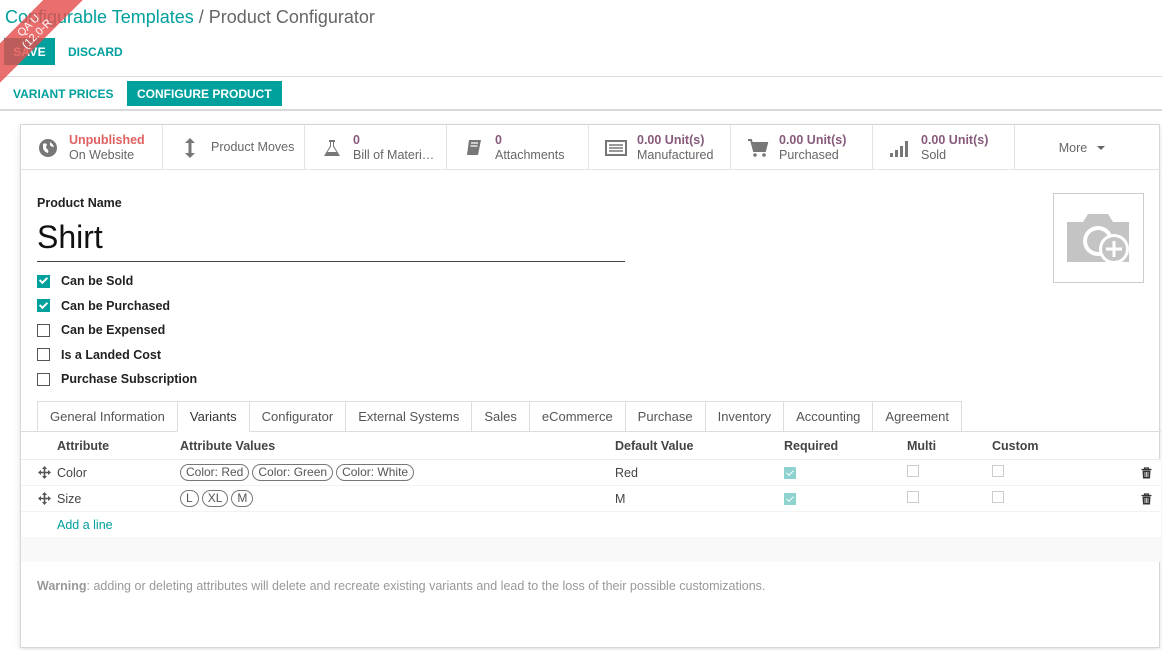 The height and width of the screenshot is (650, 1162). I want to click on more-dropdown: More, so click(1082, 147).